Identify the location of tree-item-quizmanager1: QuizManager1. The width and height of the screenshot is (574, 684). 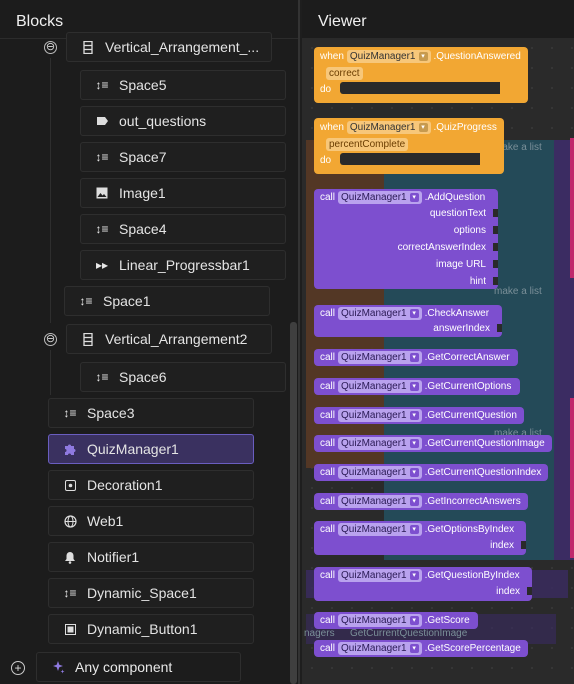
(151, 449).